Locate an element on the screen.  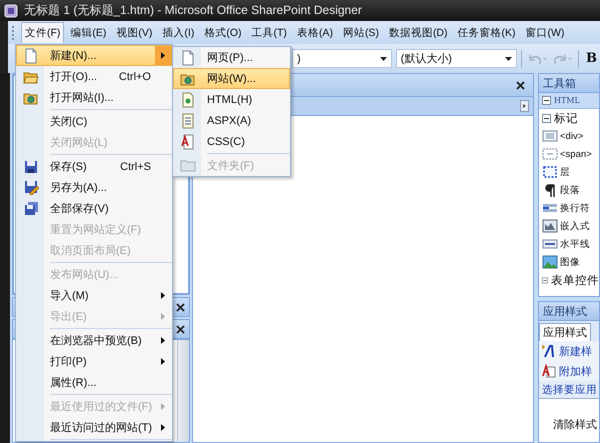
menu-item: CSS(C) is located at coordinates (231, 141).